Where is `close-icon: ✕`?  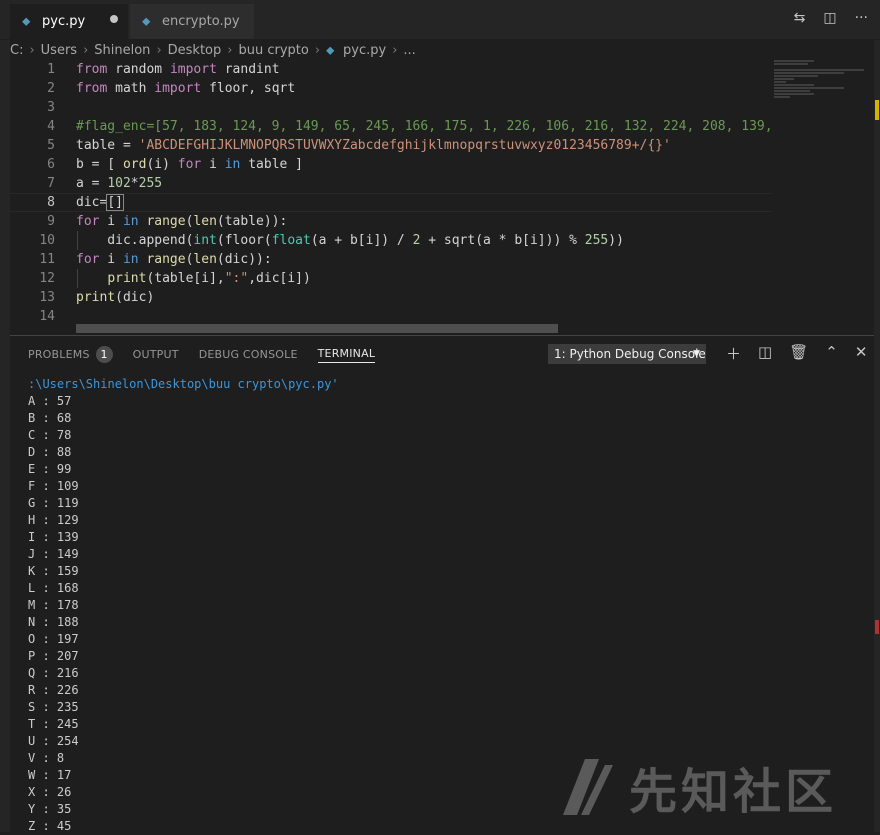 close-icon: ✕ is located at coordinates (861, 353).